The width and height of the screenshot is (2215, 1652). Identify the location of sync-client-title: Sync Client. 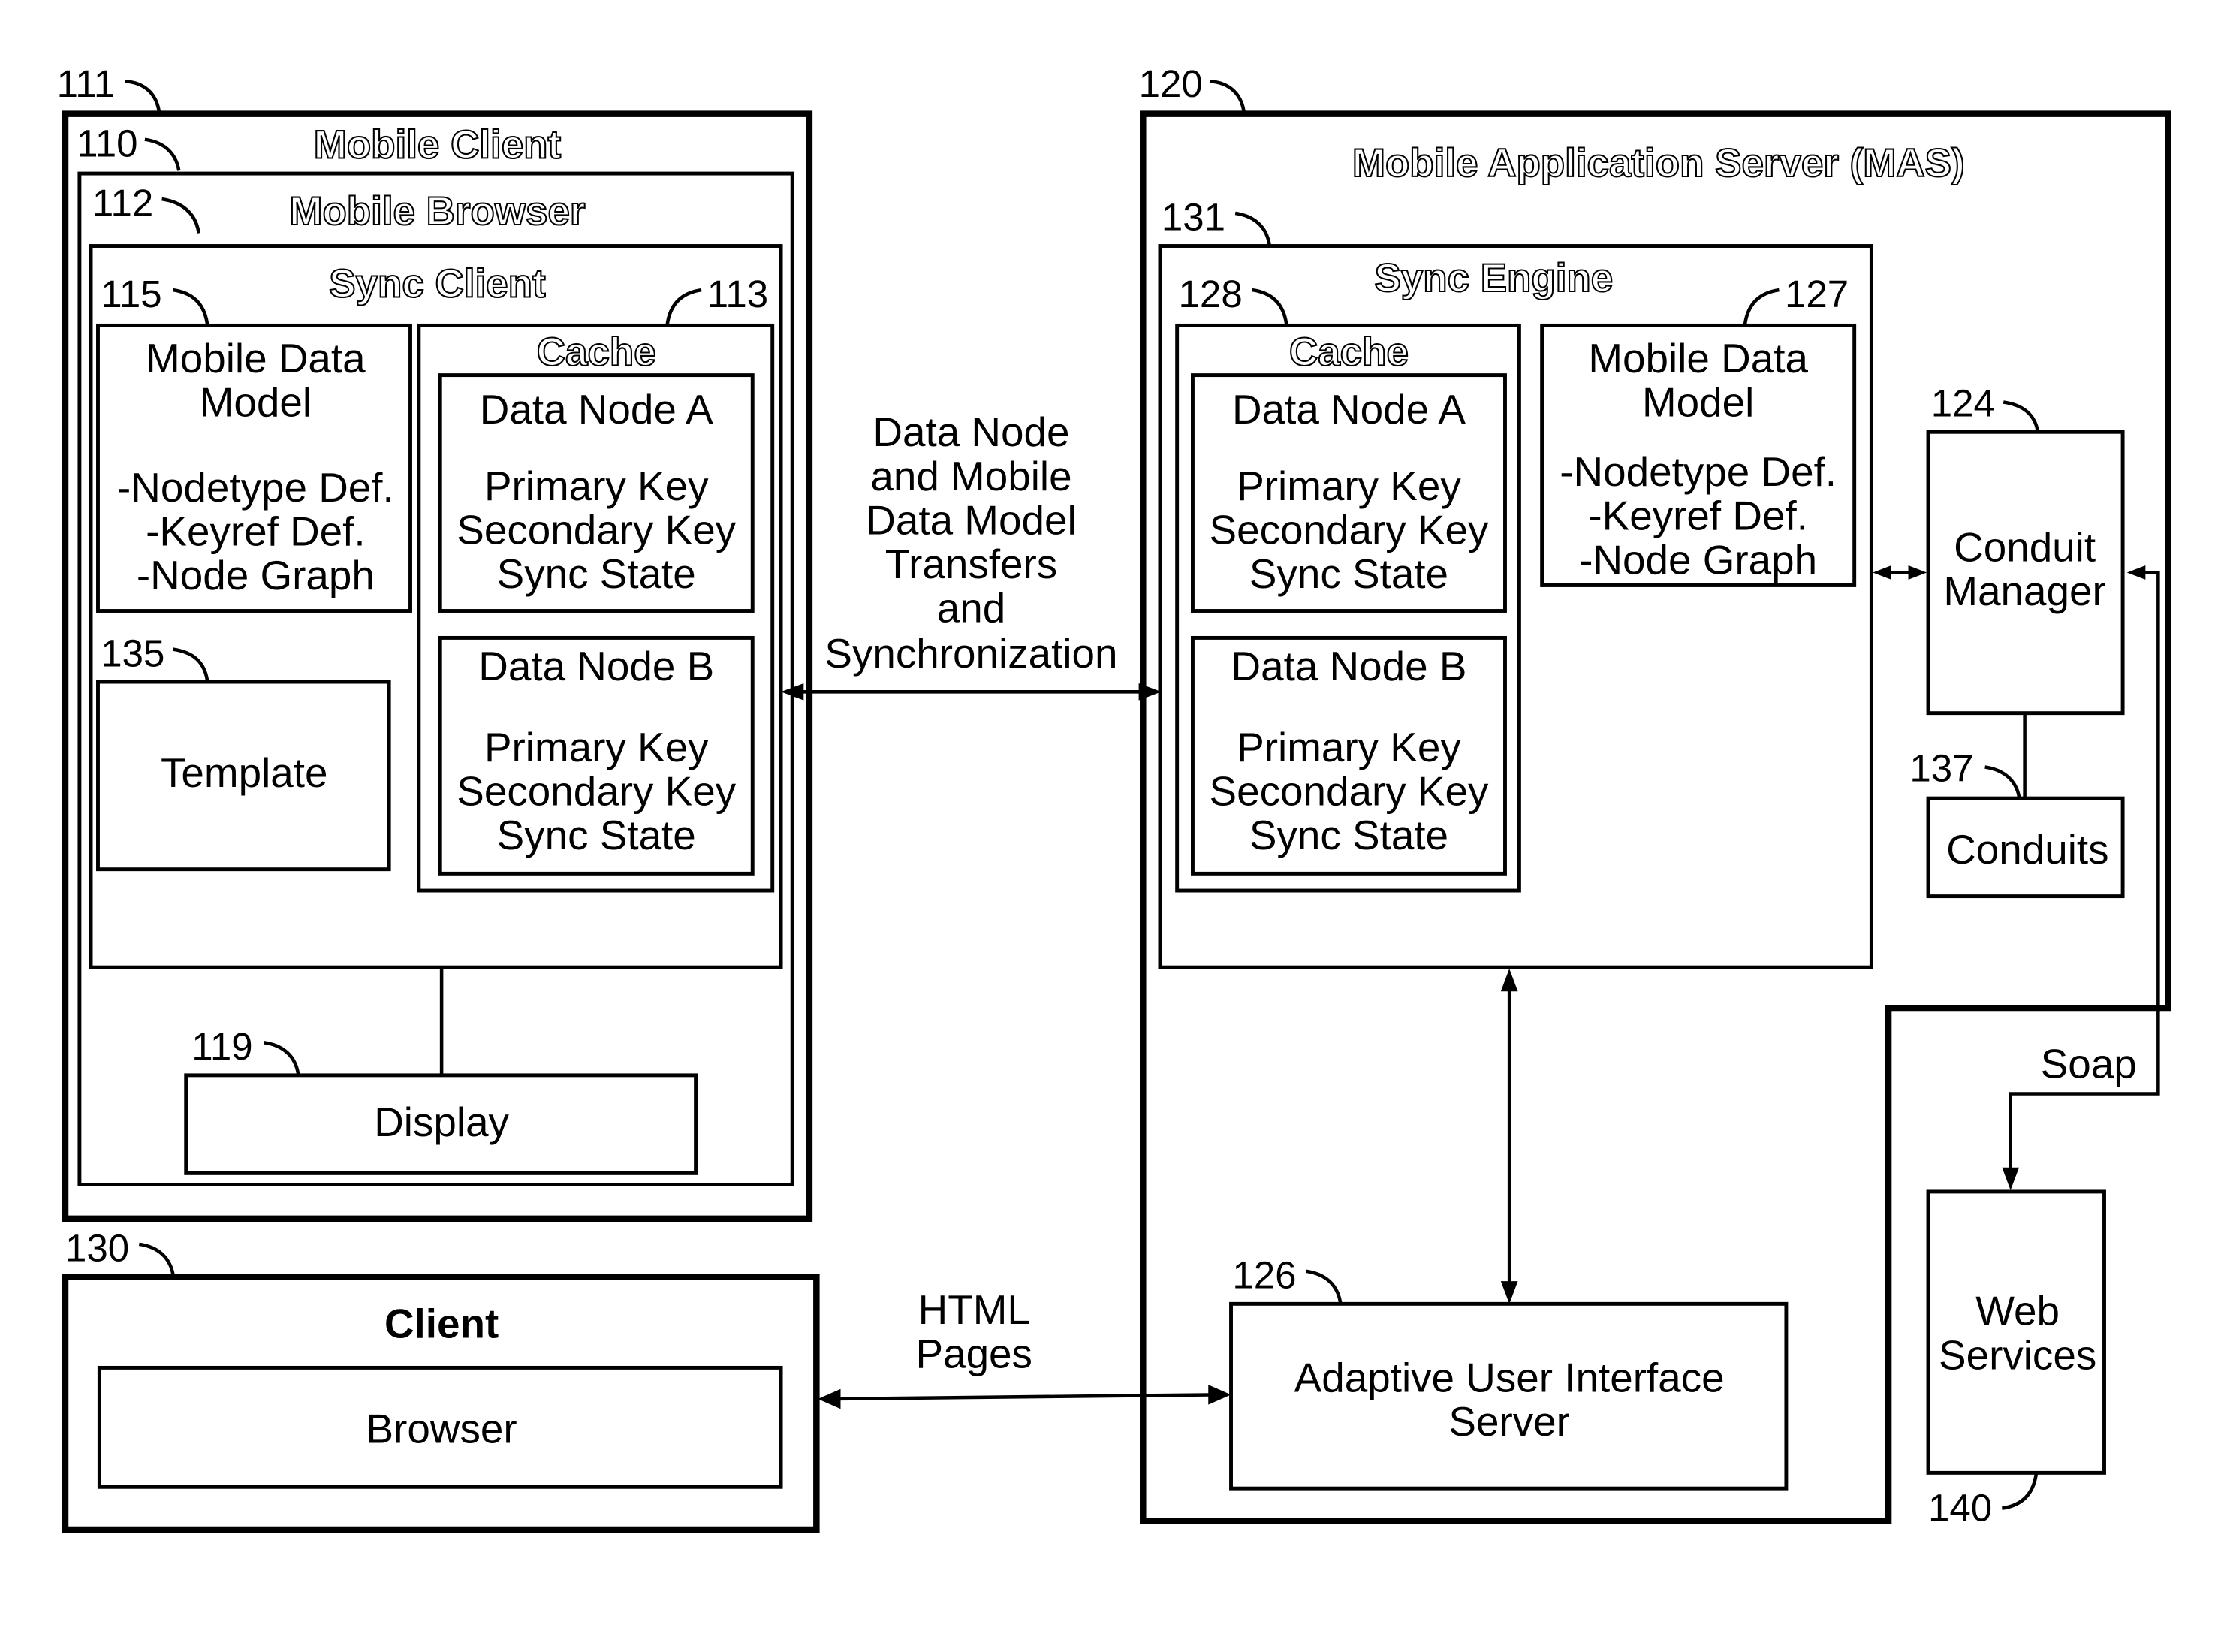
(437, 284).